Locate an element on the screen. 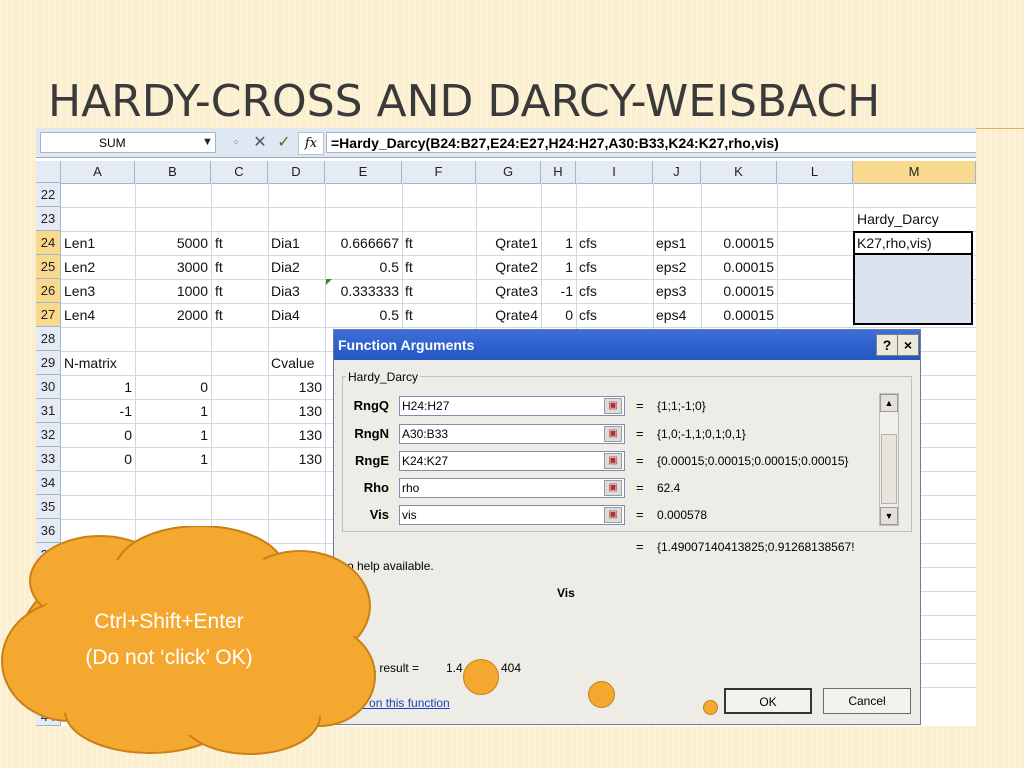 This screenshot has width=1024, height=768. cell-h27: 0 is located at coordinates (557, 315).